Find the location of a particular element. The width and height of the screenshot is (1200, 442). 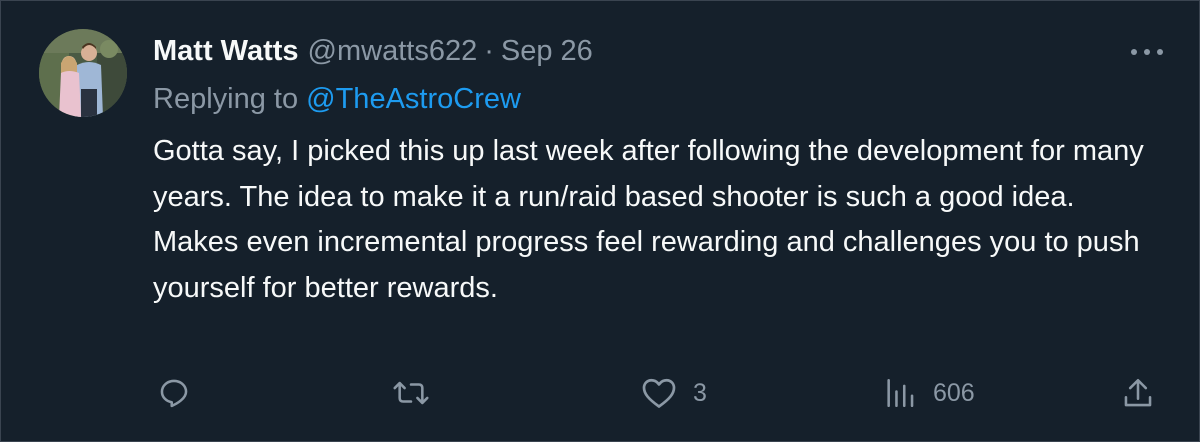

reply-button is located at coordinates (174, 393).